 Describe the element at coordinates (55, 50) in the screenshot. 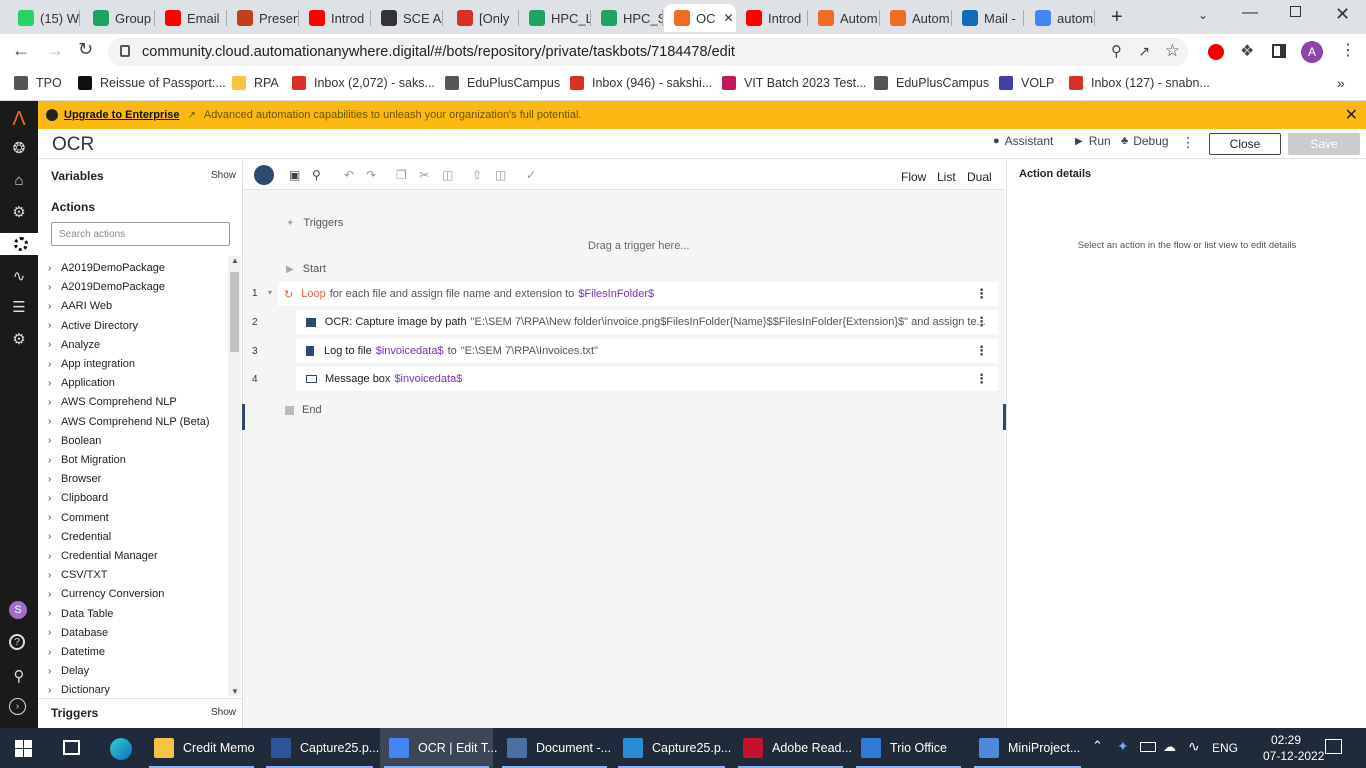

I see `forward-icon: →` at that location.